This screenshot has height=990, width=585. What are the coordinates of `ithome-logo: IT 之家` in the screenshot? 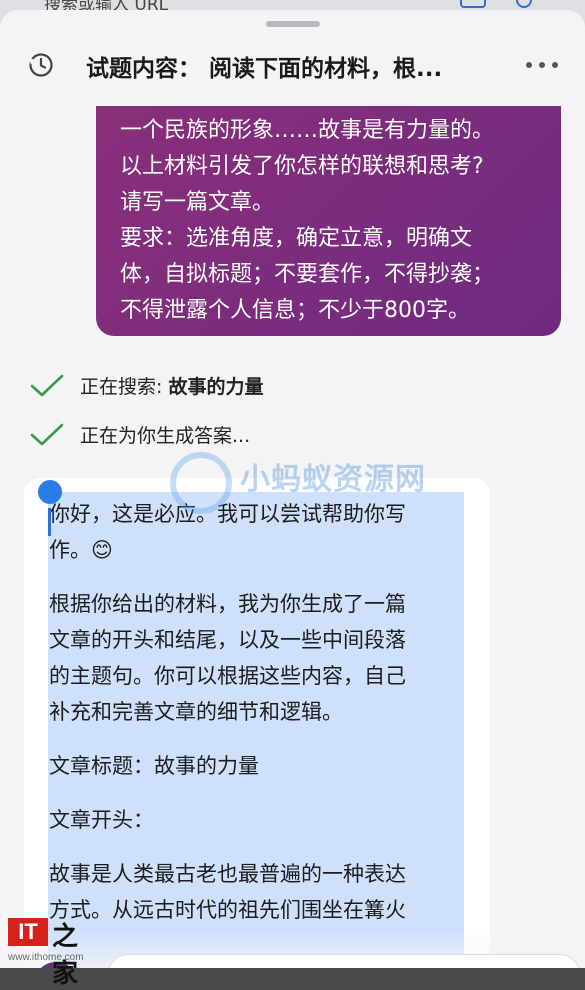 It's located at (48, 953).